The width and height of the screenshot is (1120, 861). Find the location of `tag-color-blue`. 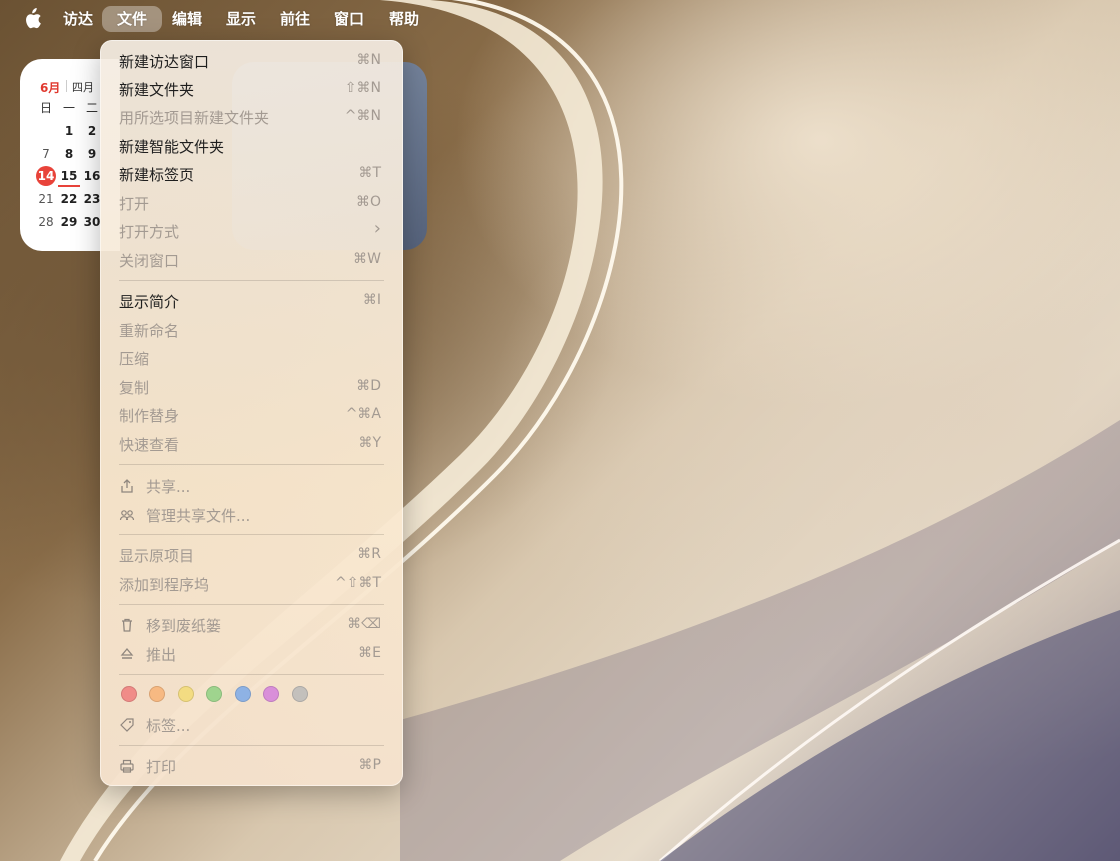

tag-color-blue is located at coordinates (243, 694).